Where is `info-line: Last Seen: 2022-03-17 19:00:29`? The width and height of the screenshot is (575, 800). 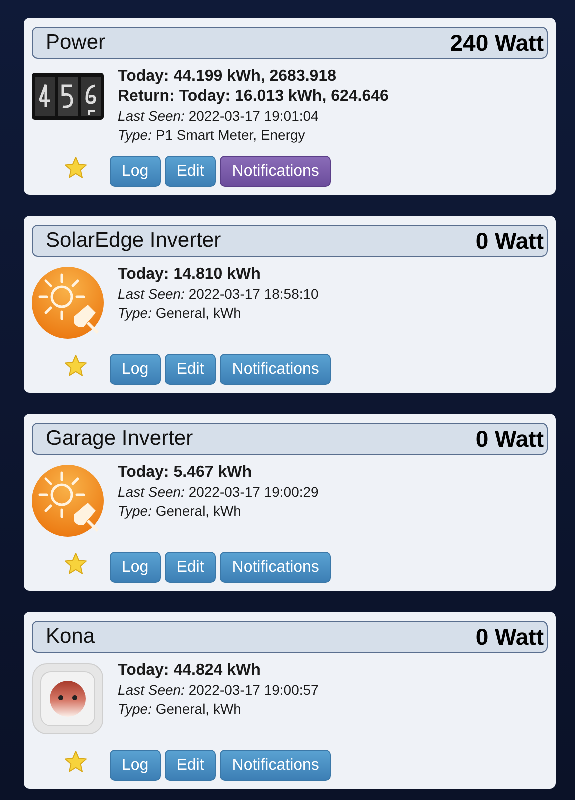 info-line: Last Seen: 2022-03-17 19:00:29 is located at coordinates (218, 492).